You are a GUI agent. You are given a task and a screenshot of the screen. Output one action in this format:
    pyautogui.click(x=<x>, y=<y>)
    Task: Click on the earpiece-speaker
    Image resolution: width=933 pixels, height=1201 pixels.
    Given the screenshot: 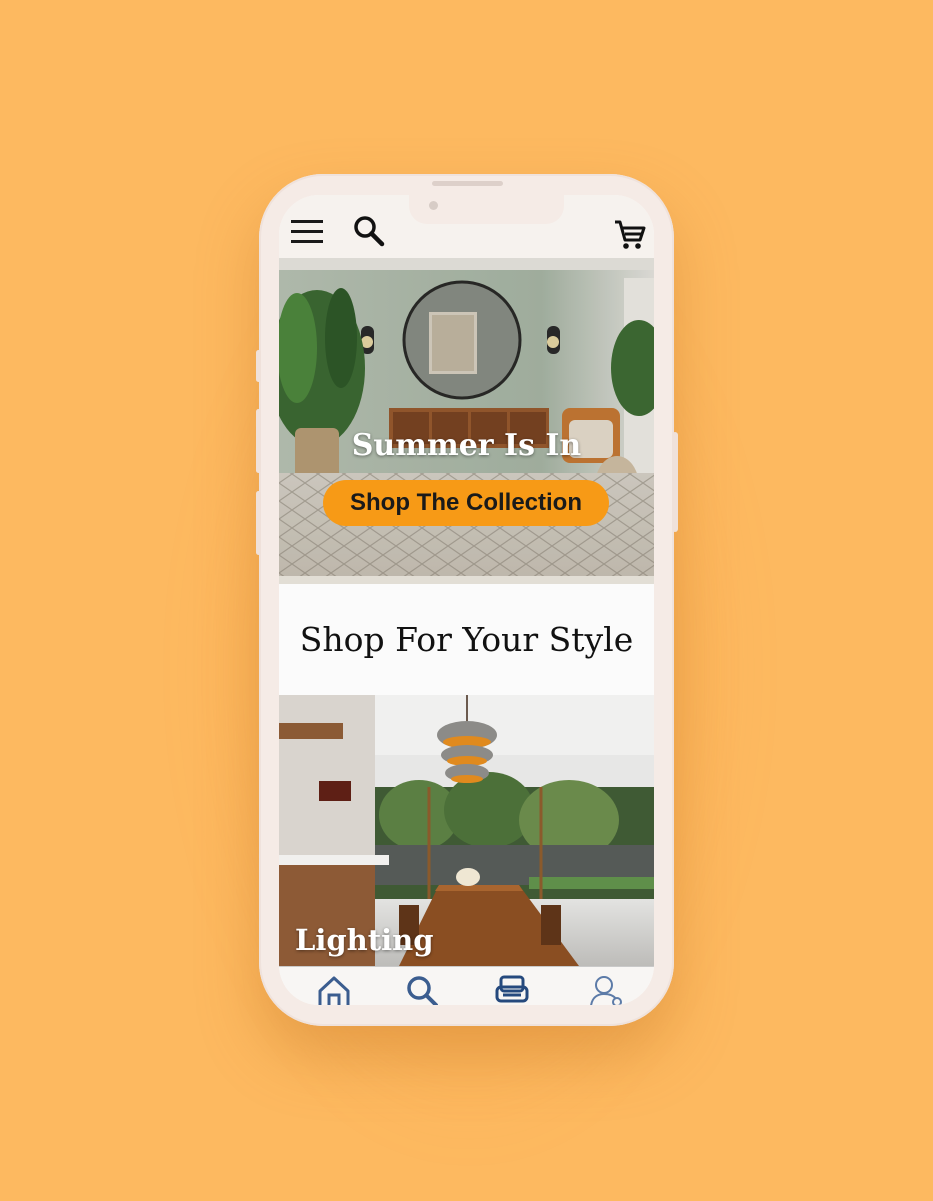 What is the action you would take?
    pyautogui.click(x=467, y=183)
    